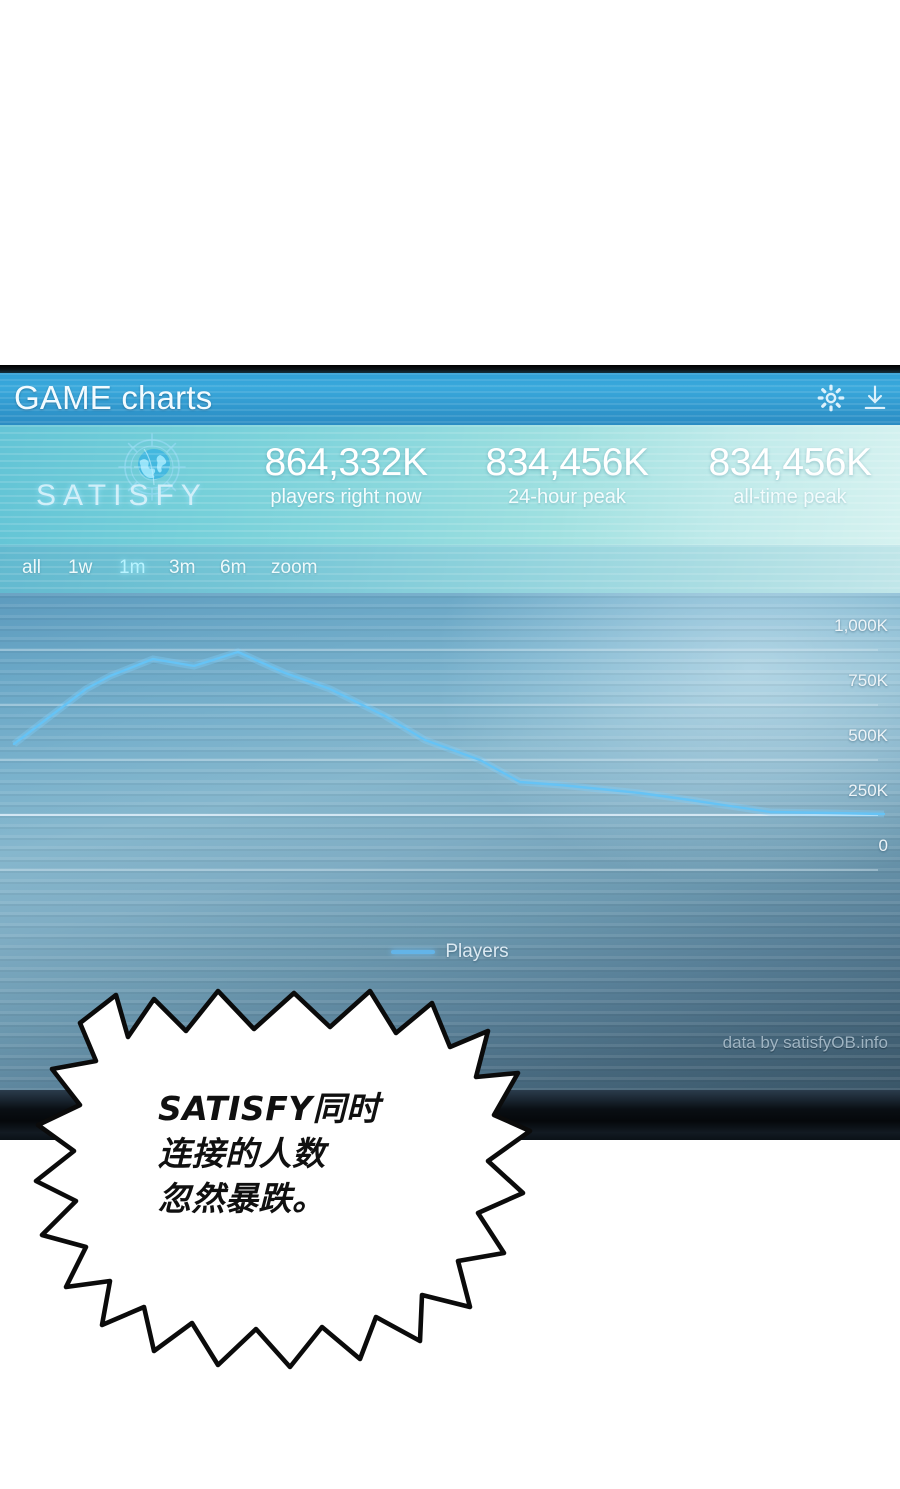 The image size is (900, 1489). Describe the element at coordinates (567, 496) in the screenshot. I see `stat-label: 24-hour peak` at that location.